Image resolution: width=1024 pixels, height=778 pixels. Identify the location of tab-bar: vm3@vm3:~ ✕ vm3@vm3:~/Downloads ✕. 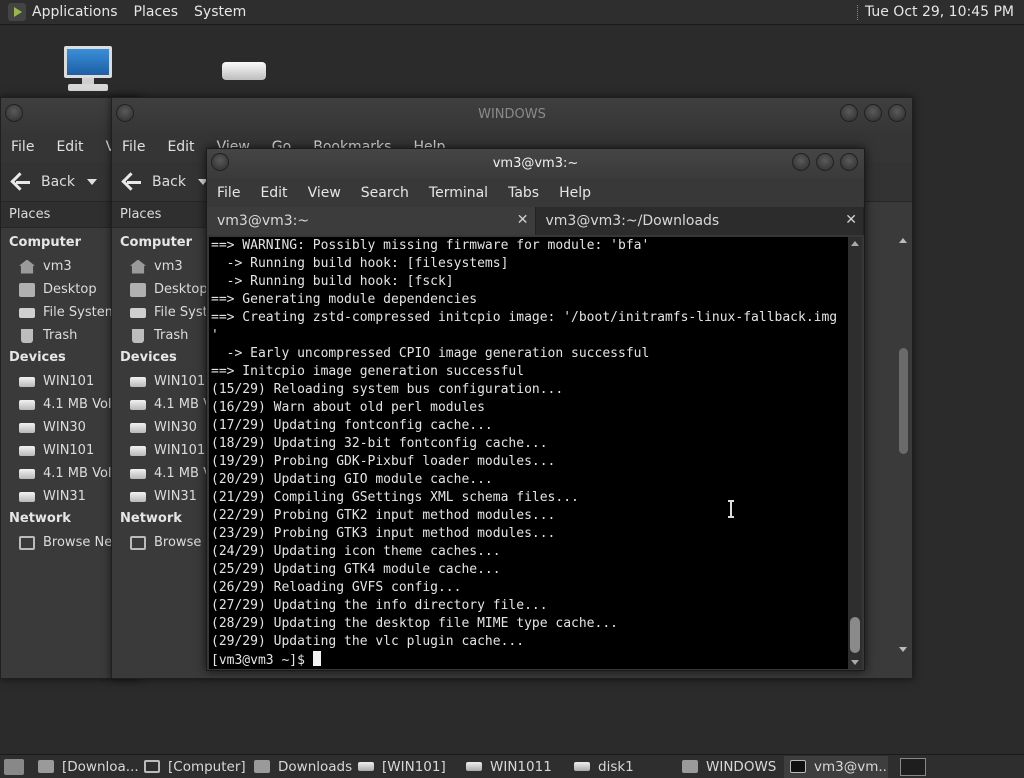
(535, 221).